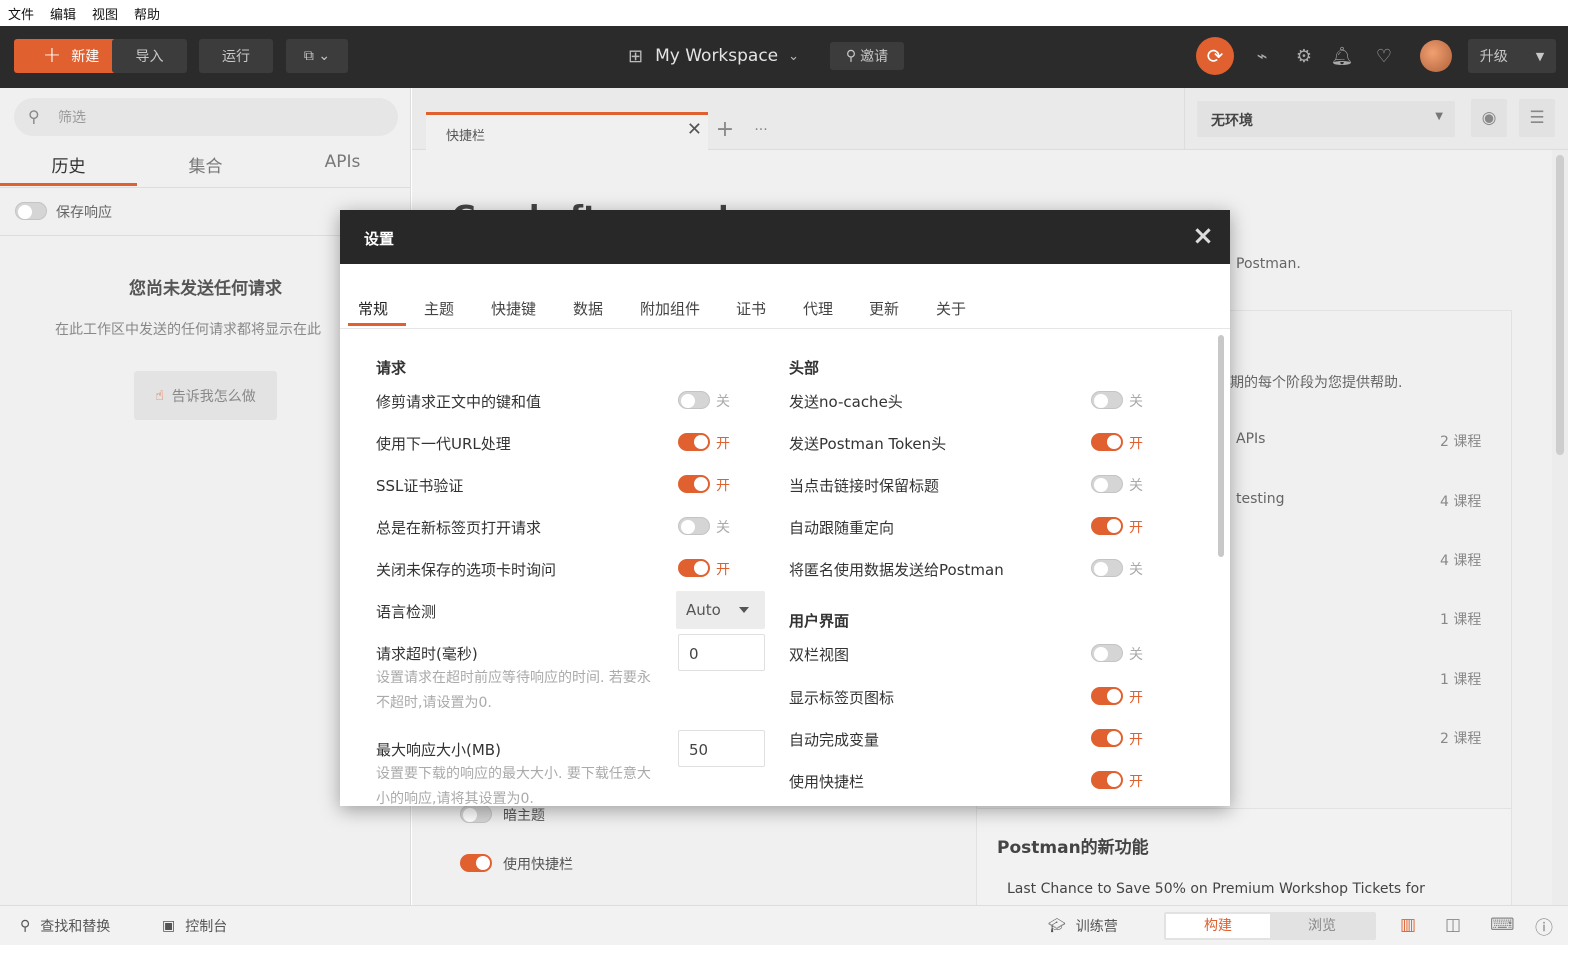  What do you see at coordinates (819, 621) in the screenshot?
I see `section-ui-title: 用户界面` at bounding box center [819, 621].